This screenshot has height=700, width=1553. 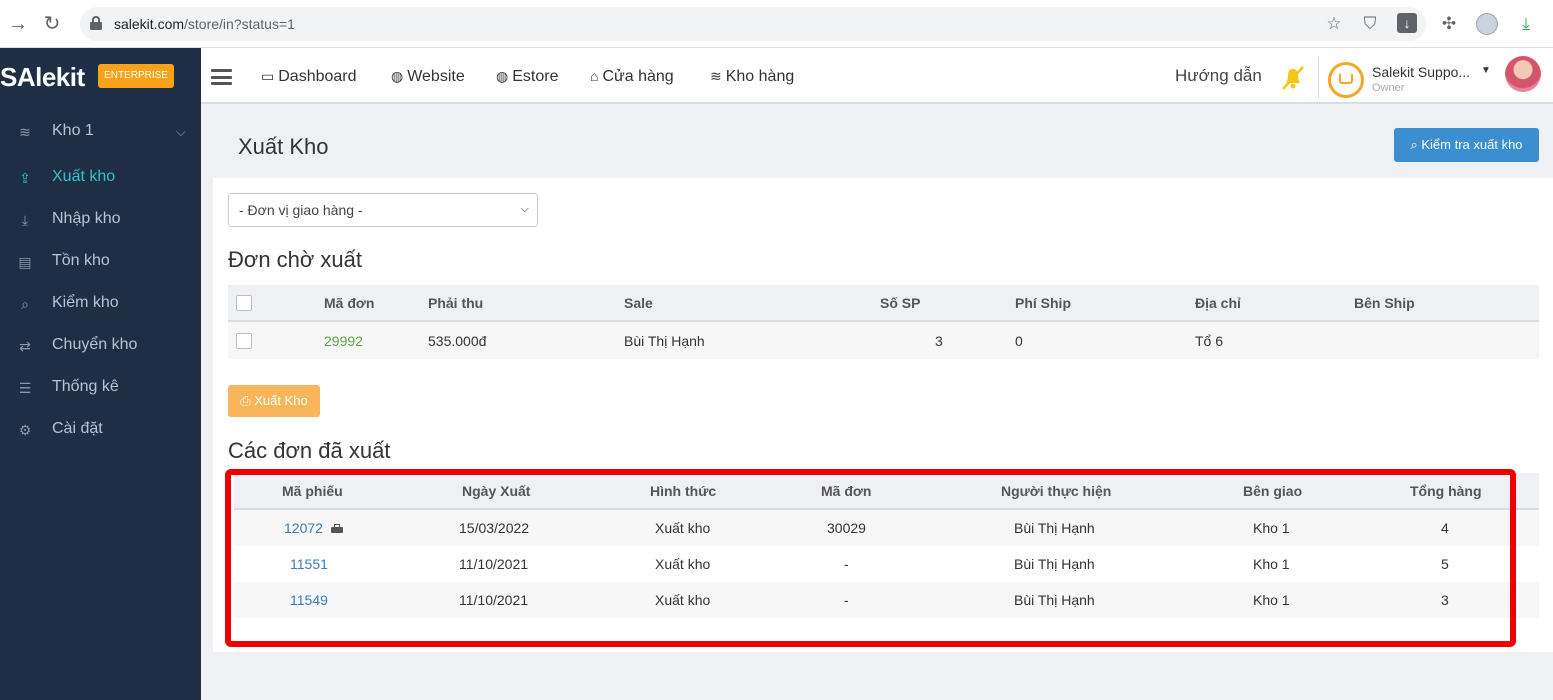 What do you see at coordinates (664, 341) in the screenshot?
I see `sale-cell: Bùi Thị Hạnh` at bounding box center [664, 341].